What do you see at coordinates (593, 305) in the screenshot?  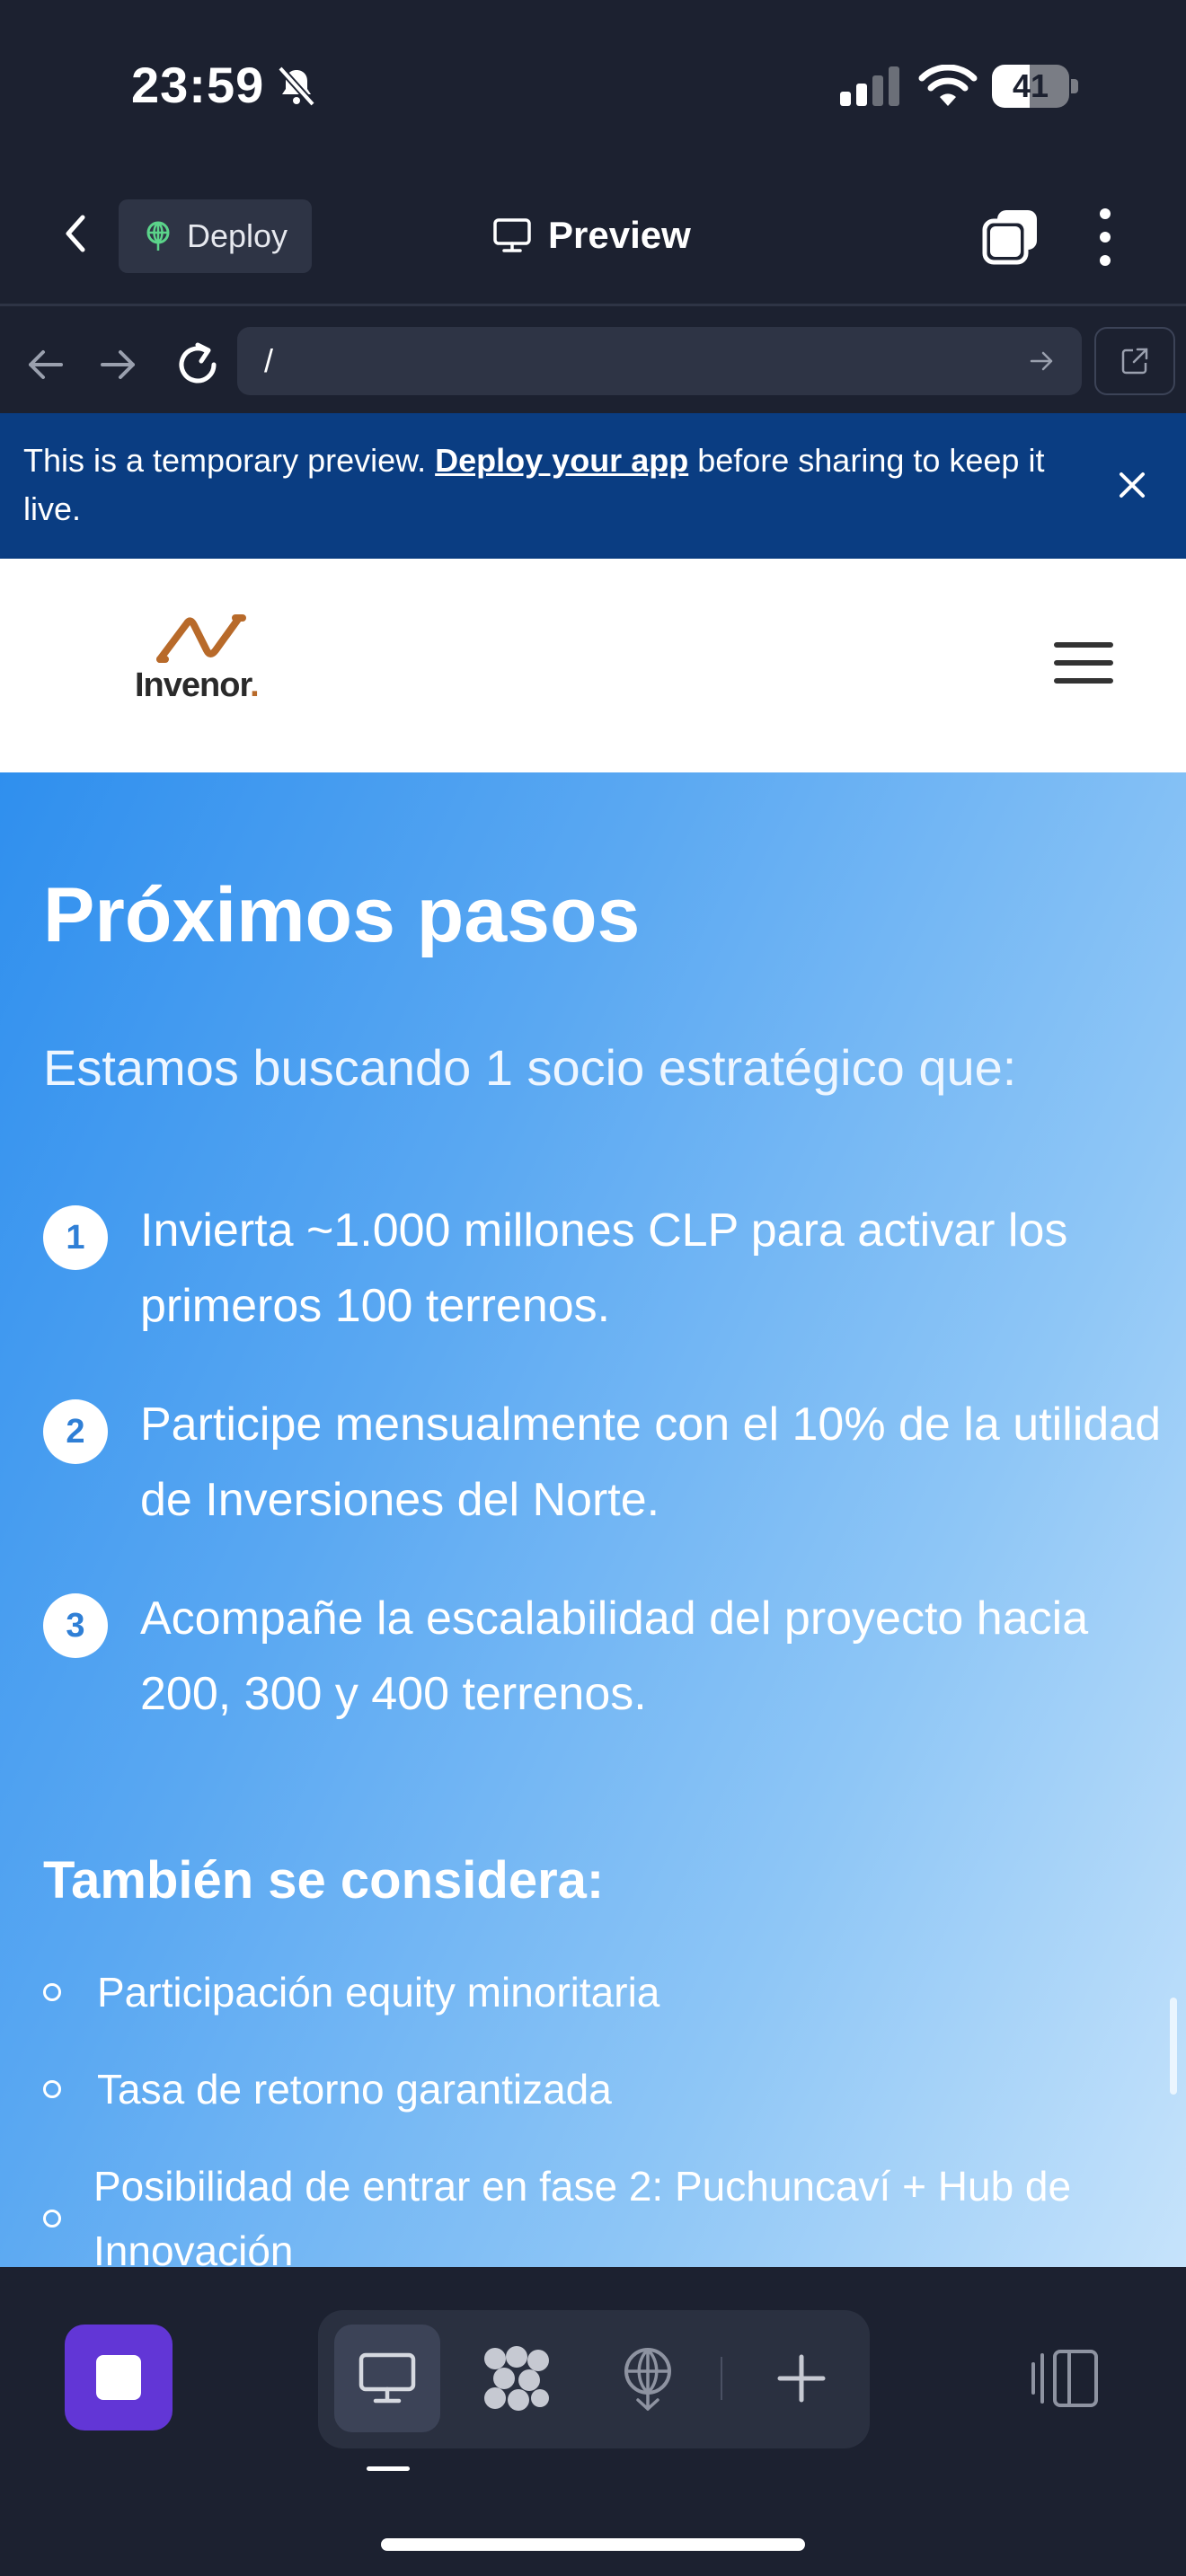 I see `toolbar-divider` at bounding box center [593, 305].